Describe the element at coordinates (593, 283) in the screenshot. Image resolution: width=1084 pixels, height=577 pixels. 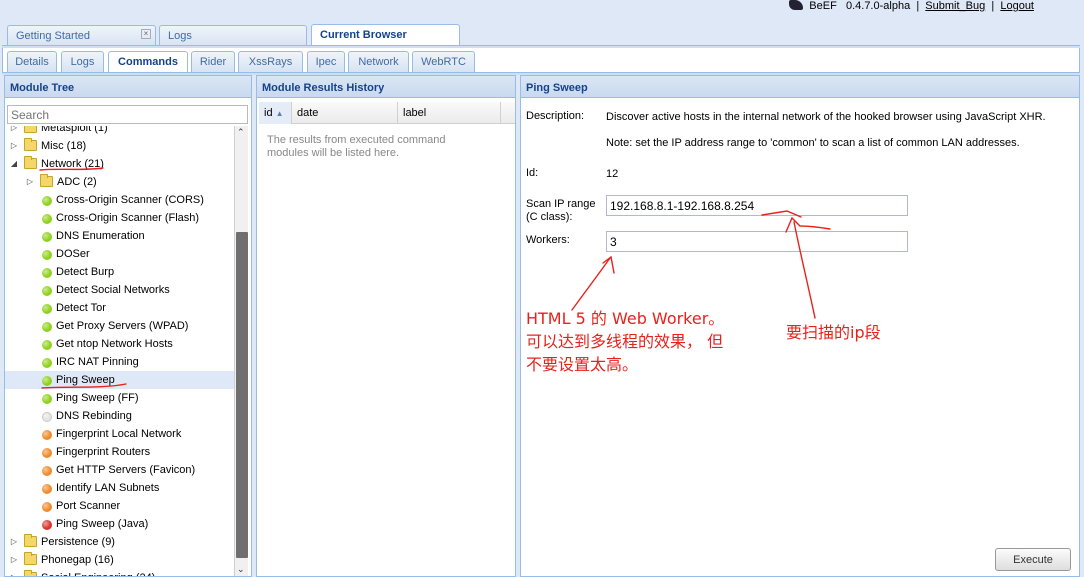
I see `arrow-to-workers` at that location.